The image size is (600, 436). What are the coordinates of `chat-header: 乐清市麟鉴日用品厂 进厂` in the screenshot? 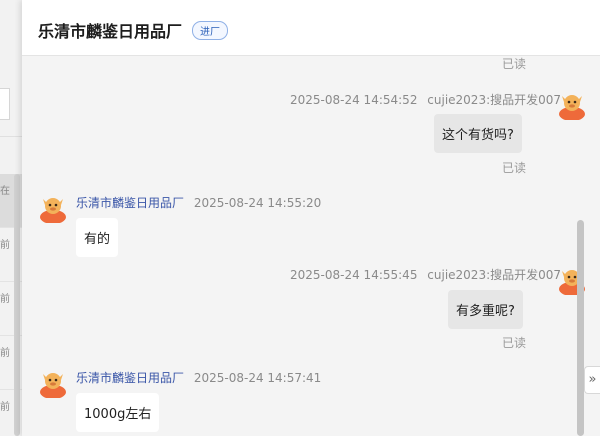 It's located at (311, 28).